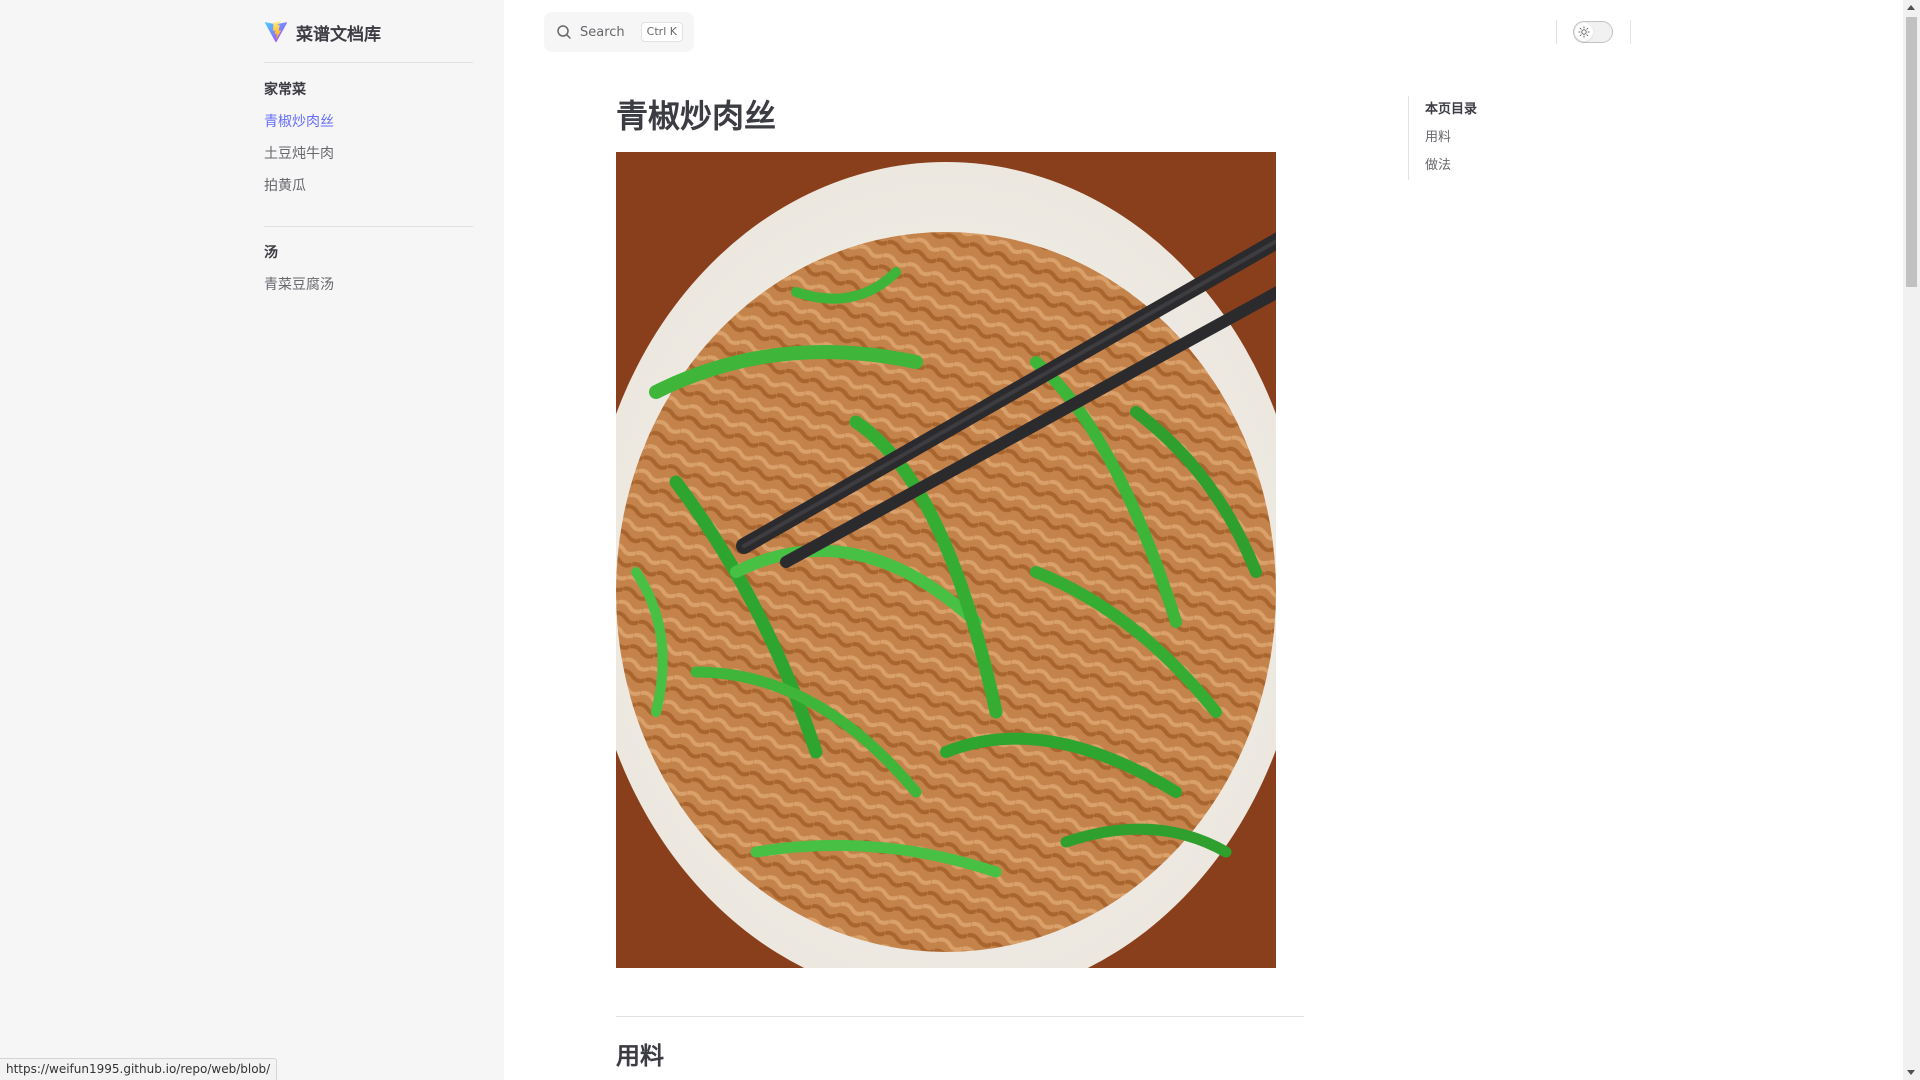 This screenshot has height=1080, width=1920. I want to click on sidebar-item-cucumber: 拍黄瓜, so click(368, 186).